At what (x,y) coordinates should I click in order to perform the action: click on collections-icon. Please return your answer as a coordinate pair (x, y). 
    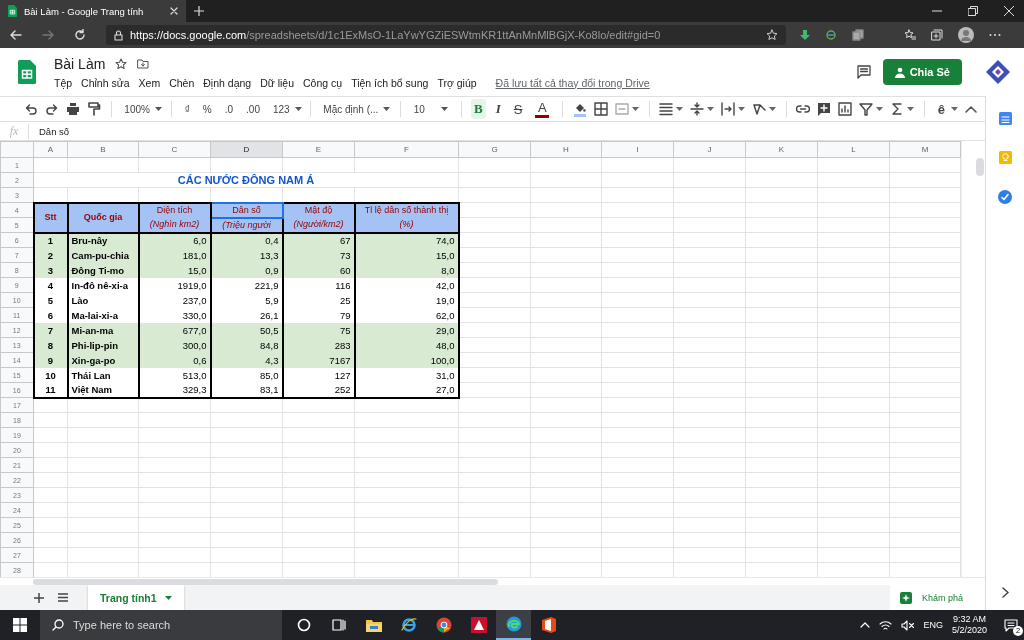
    Looking at the image, I should click on (937, 35).